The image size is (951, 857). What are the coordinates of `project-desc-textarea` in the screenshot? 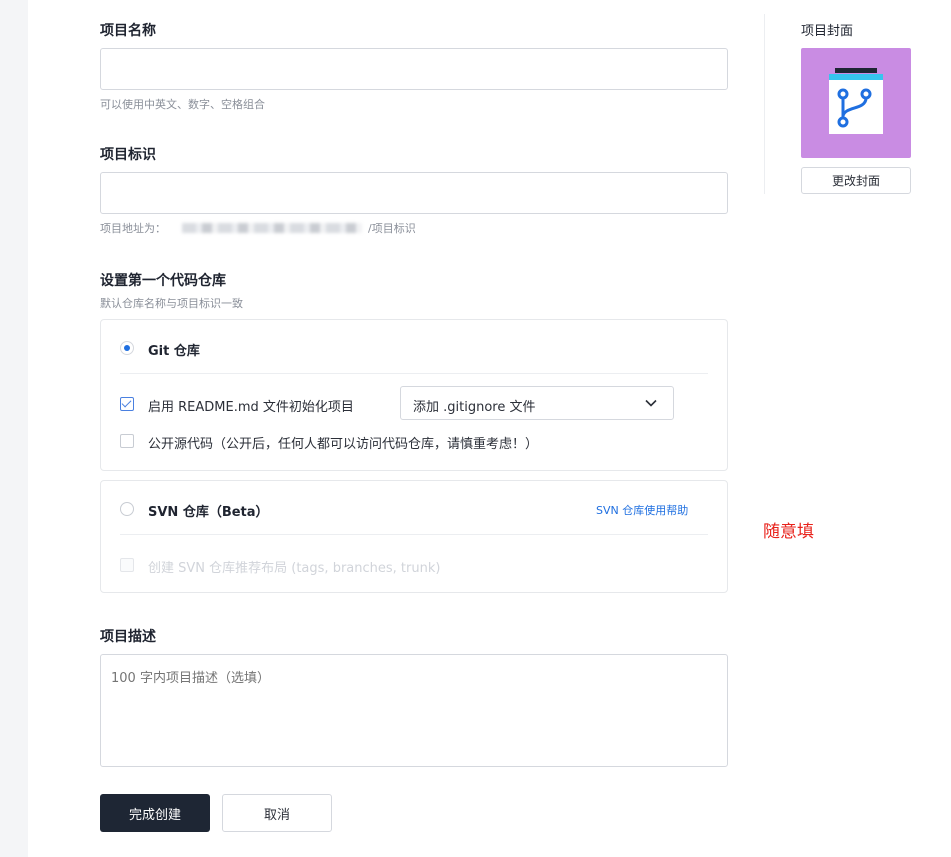 It's located at (414, 710).